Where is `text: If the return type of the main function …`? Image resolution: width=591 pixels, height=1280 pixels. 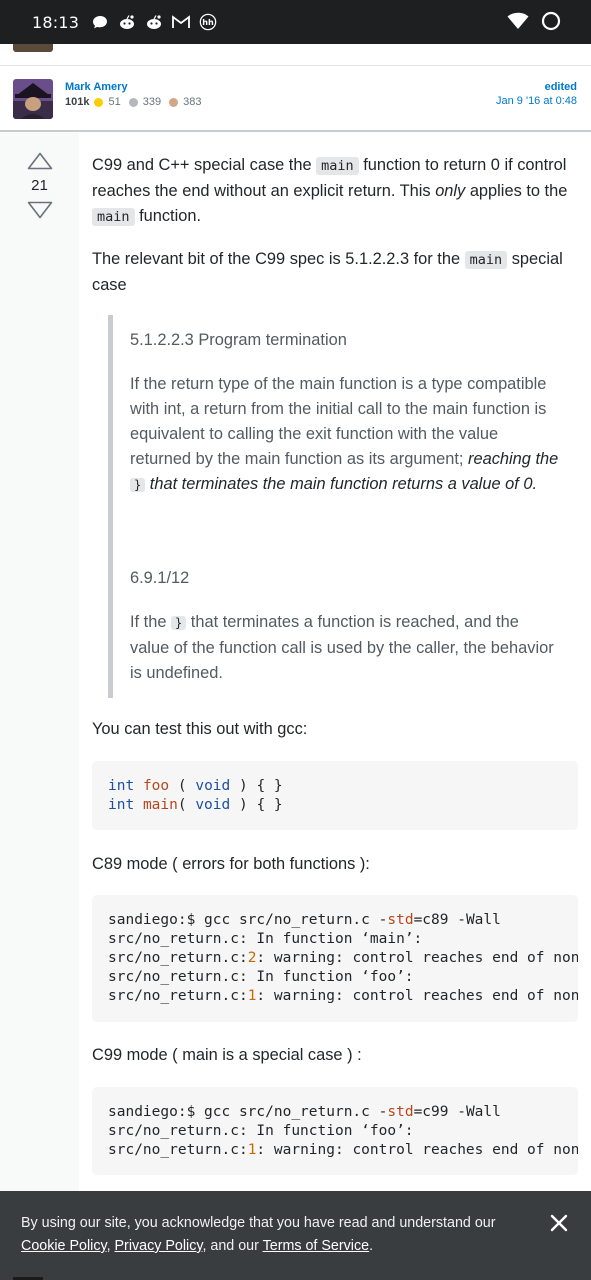 text: If the return type of the main function … is located at coordinates (338, 409).